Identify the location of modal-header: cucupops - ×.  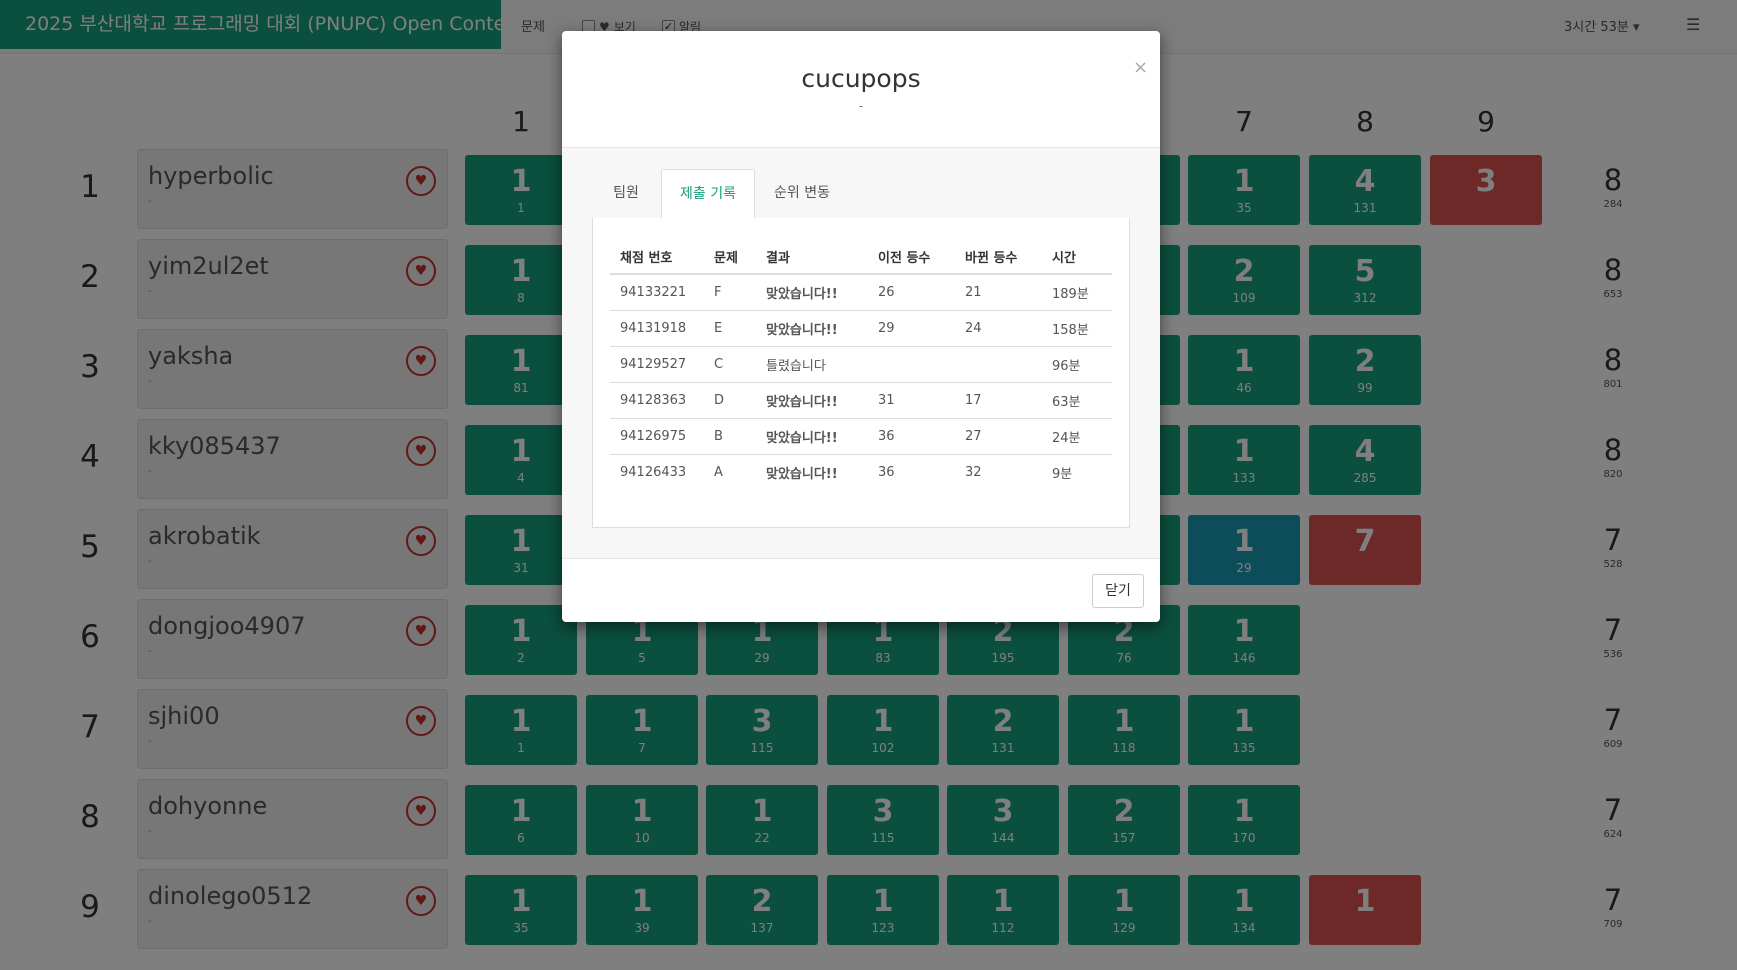
(861, 89).